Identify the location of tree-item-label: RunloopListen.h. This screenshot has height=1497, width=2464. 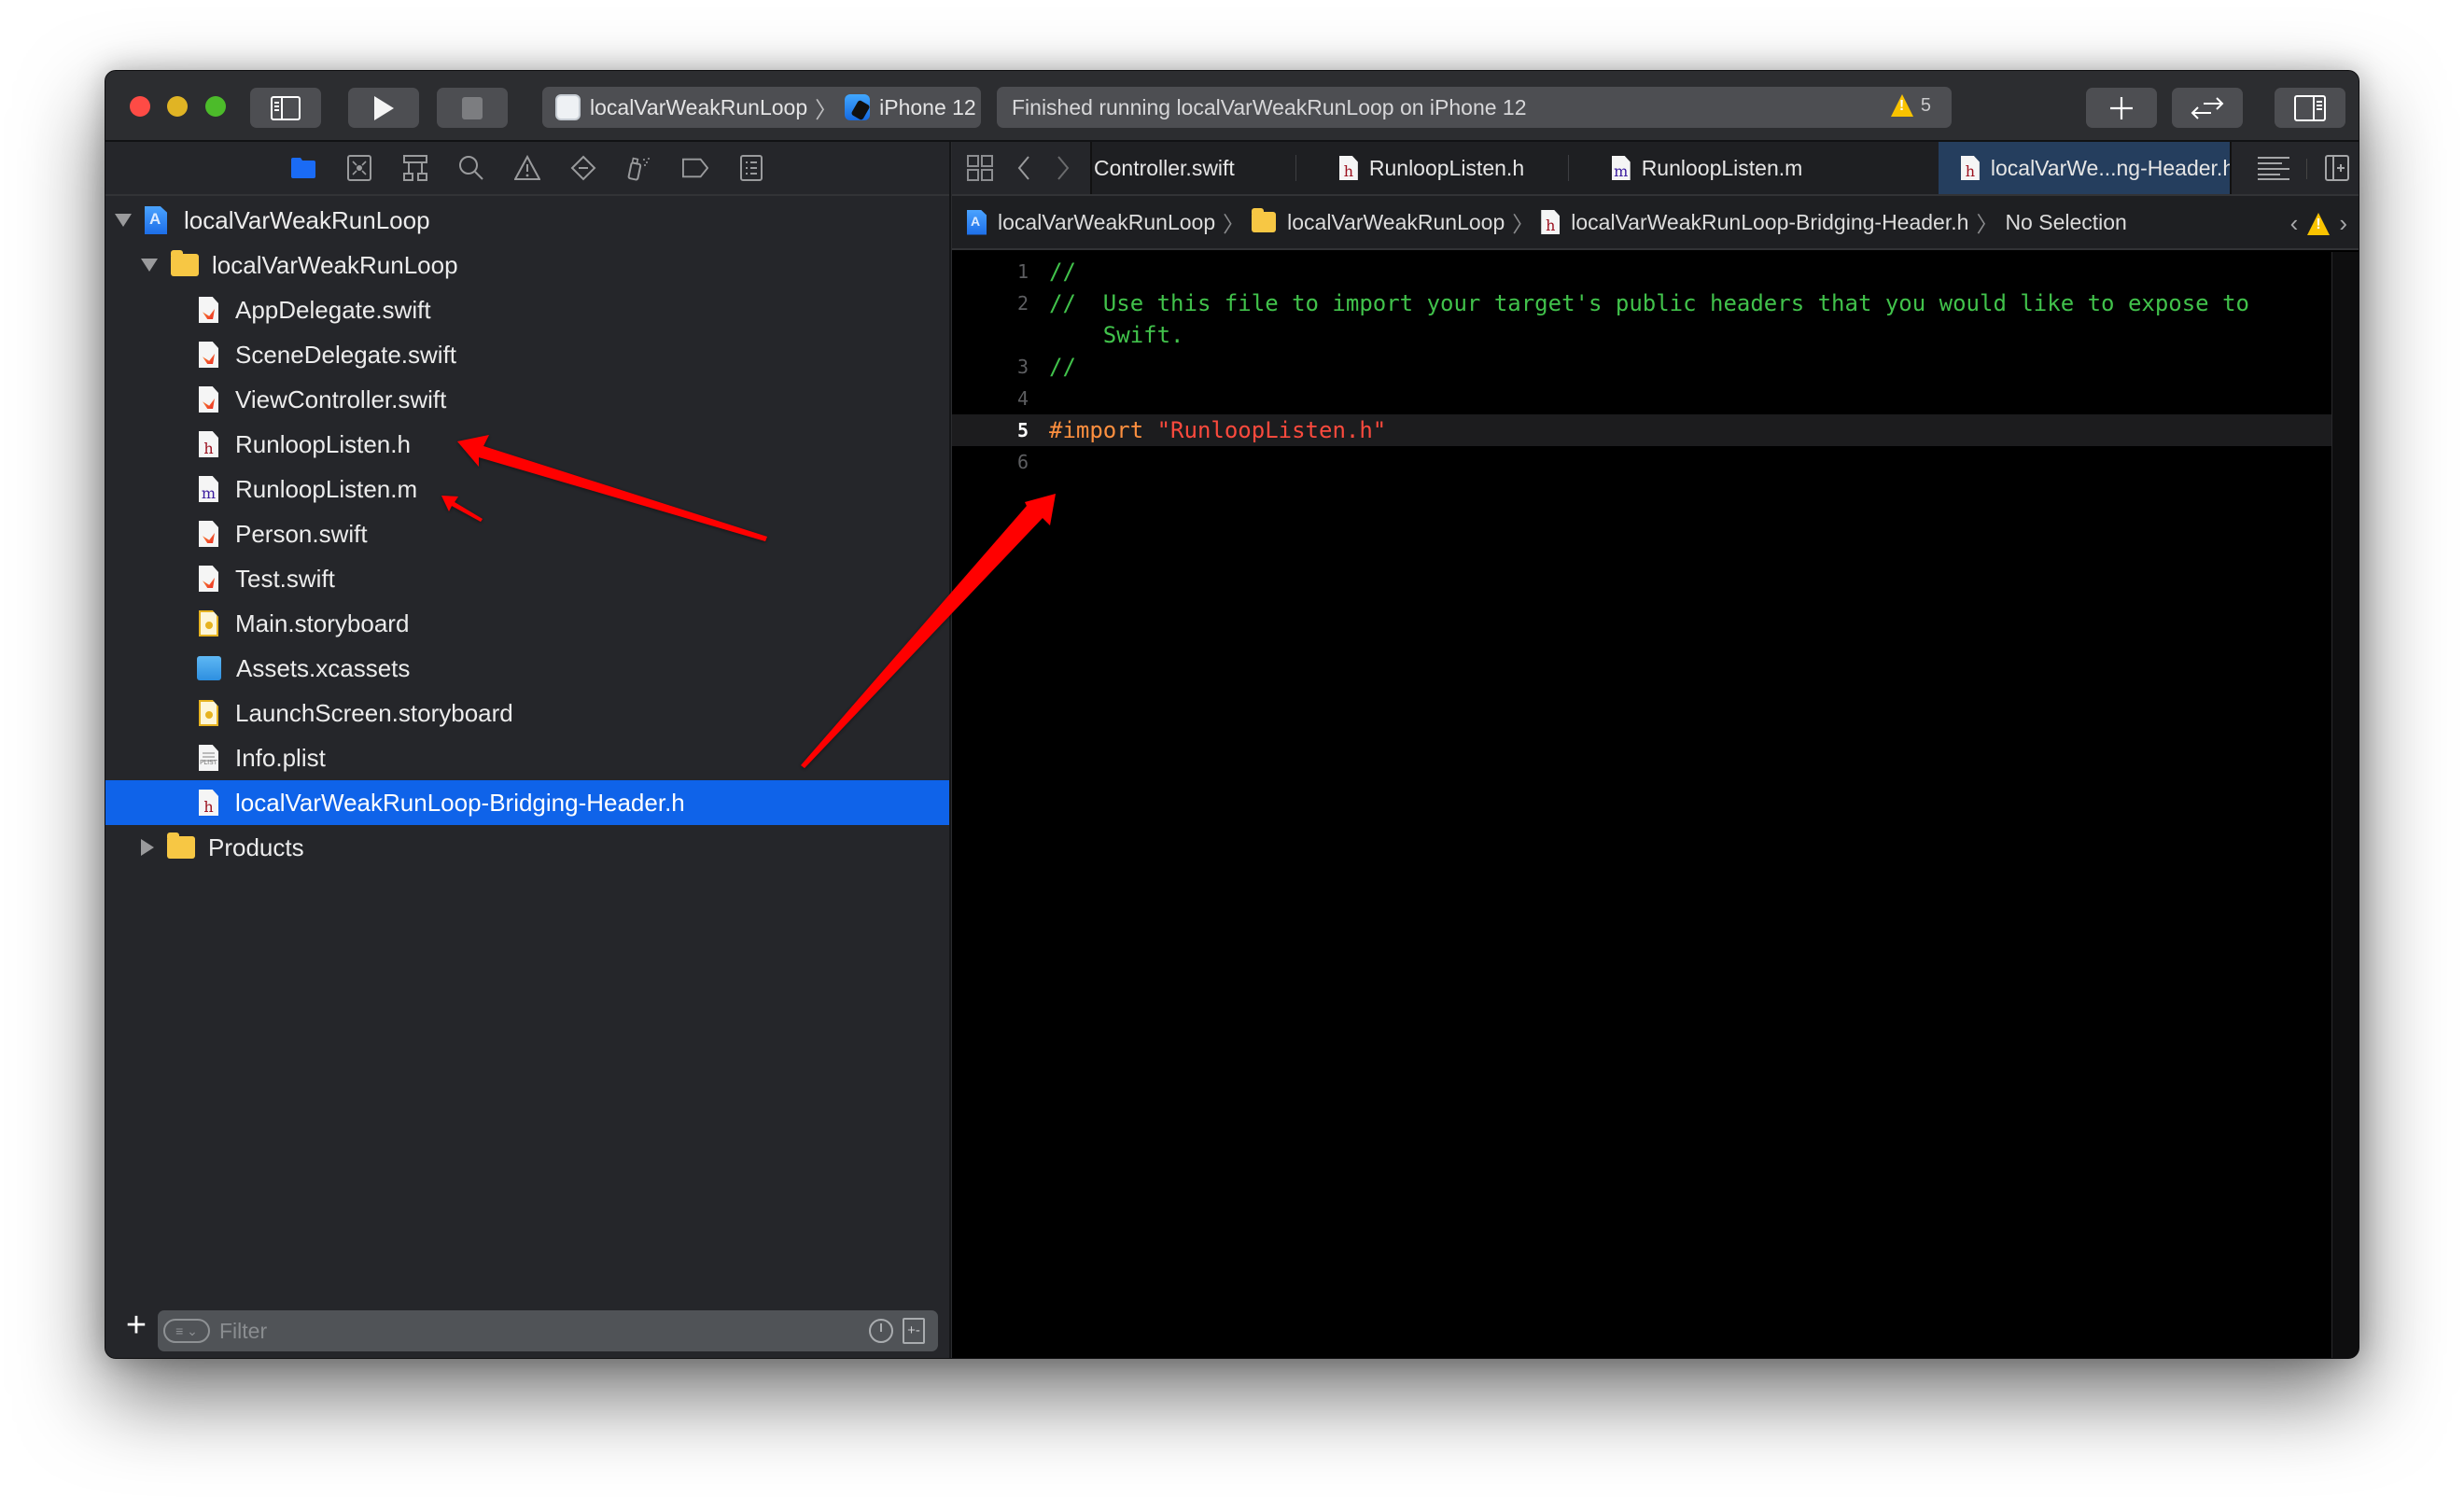
(323, 443).